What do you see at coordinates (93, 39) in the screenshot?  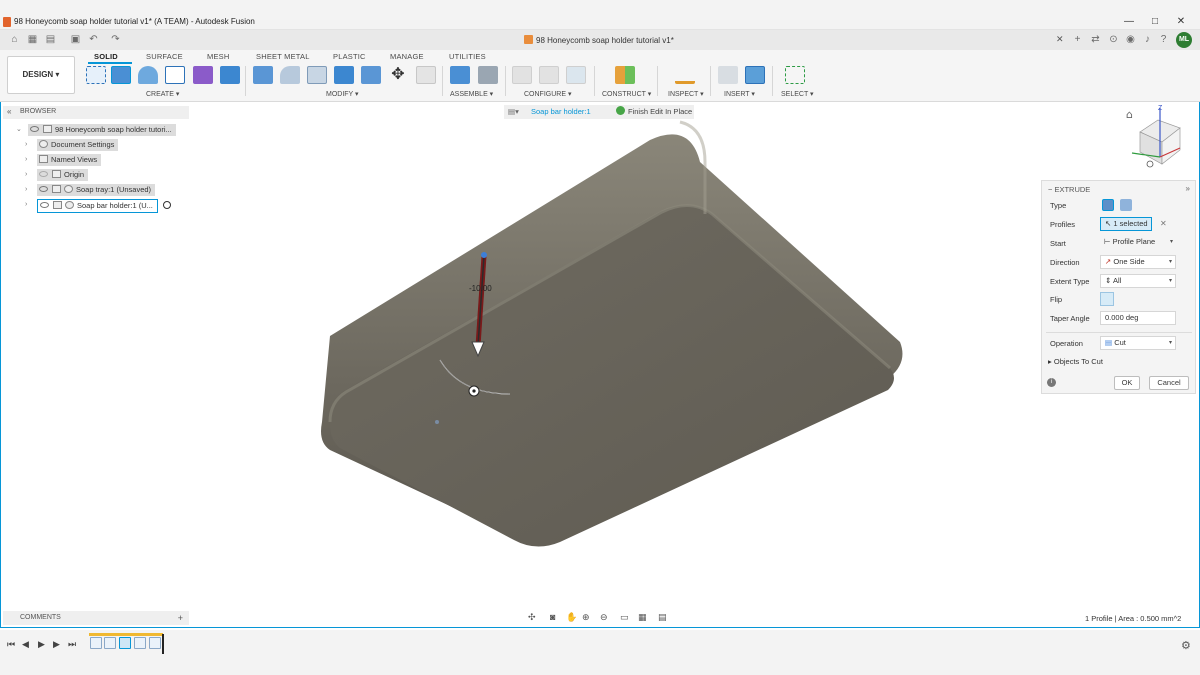 I see `undo-icon: ↶` at bounding box center [93, 39].